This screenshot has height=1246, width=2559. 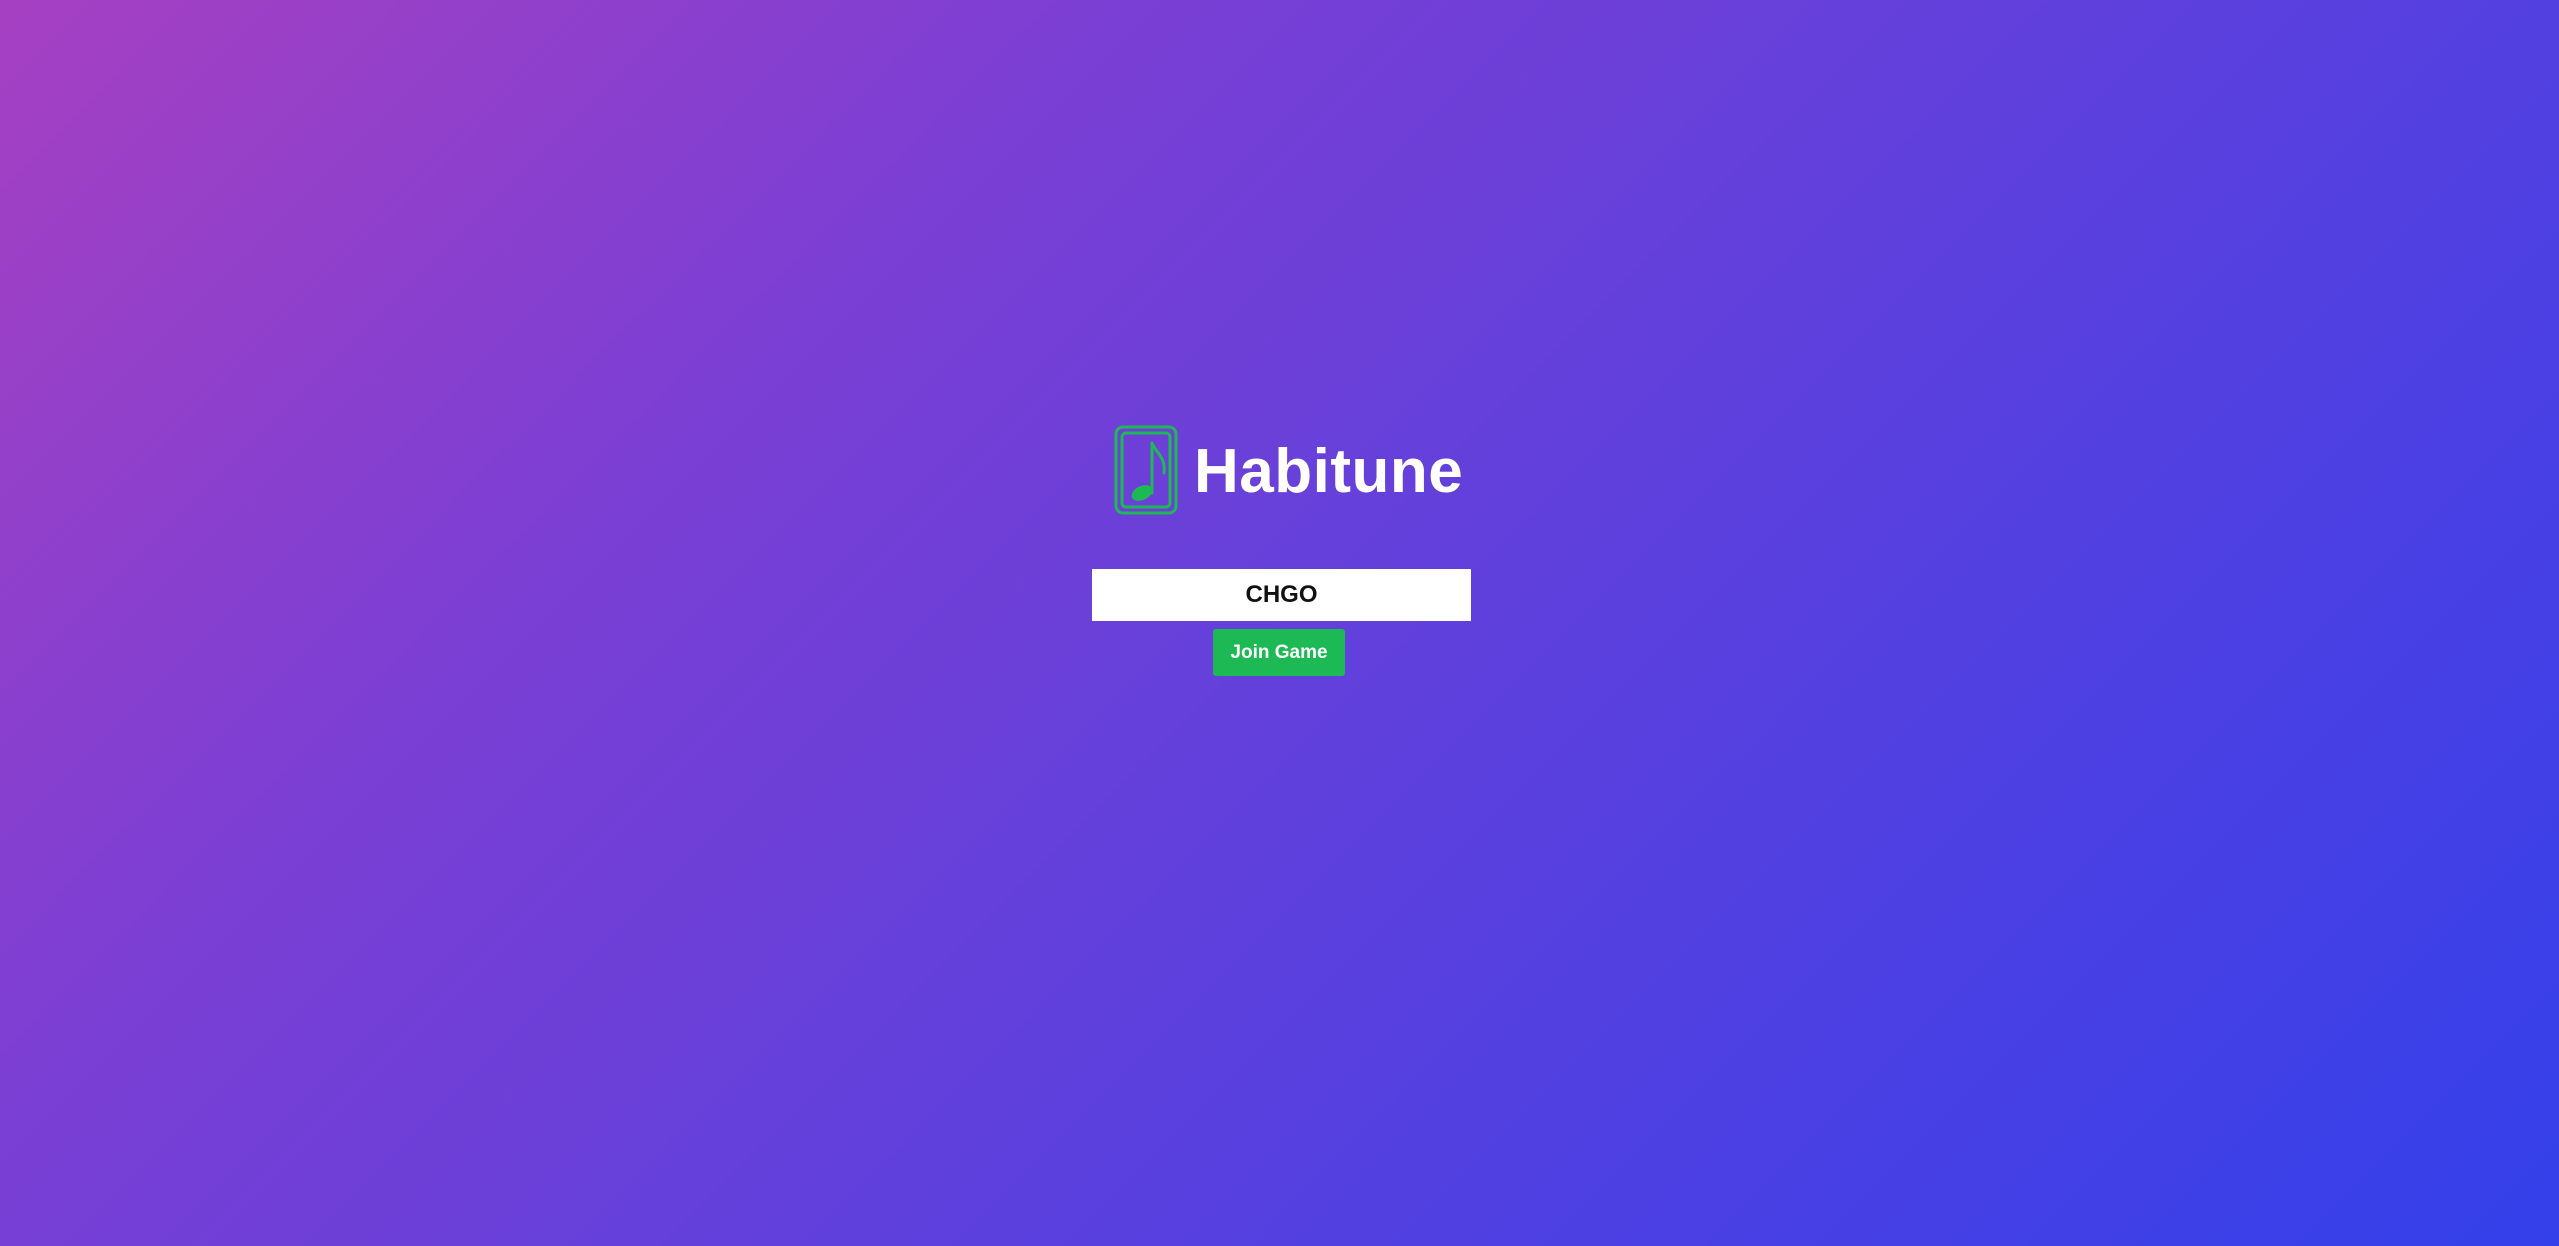 What do you see at coordinates (1146, 470) in the screenshot?
I see `music-note-card-icon` at bounding box center [1146, 470].